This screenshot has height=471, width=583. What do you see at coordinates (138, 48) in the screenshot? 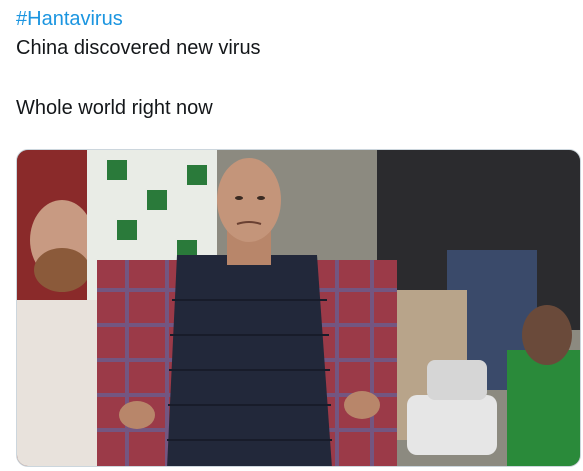
I see `tweet-text-line-1: China discovered new virus` at bounding box center [138, 48].